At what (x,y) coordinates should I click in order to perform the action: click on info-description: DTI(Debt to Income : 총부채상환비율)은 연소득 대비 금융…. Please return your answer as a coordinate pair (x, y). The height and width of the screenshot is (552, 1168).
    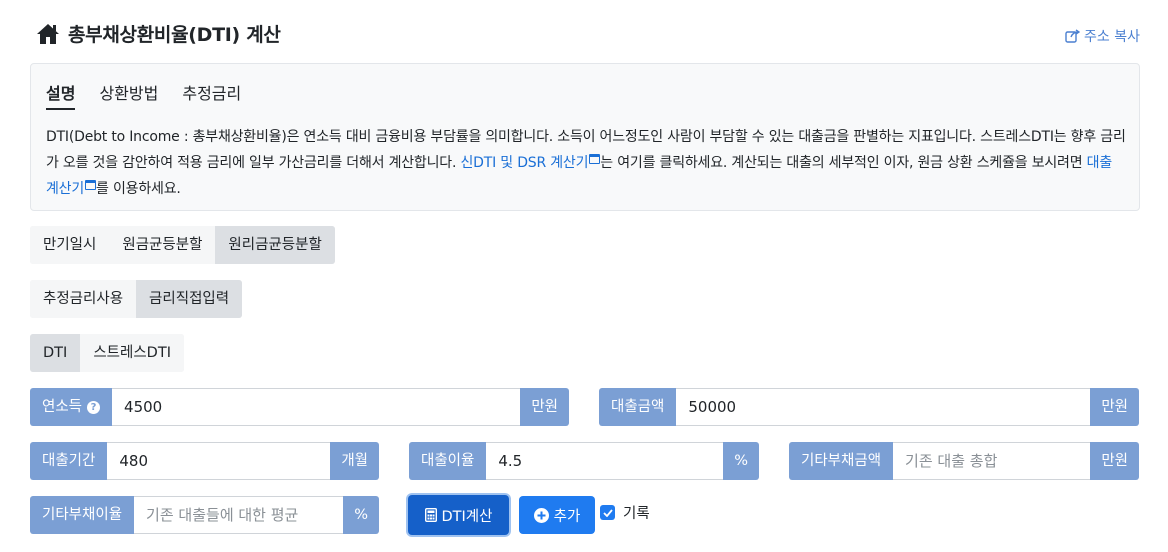
    Looking at the image, I should click on (586, 163).